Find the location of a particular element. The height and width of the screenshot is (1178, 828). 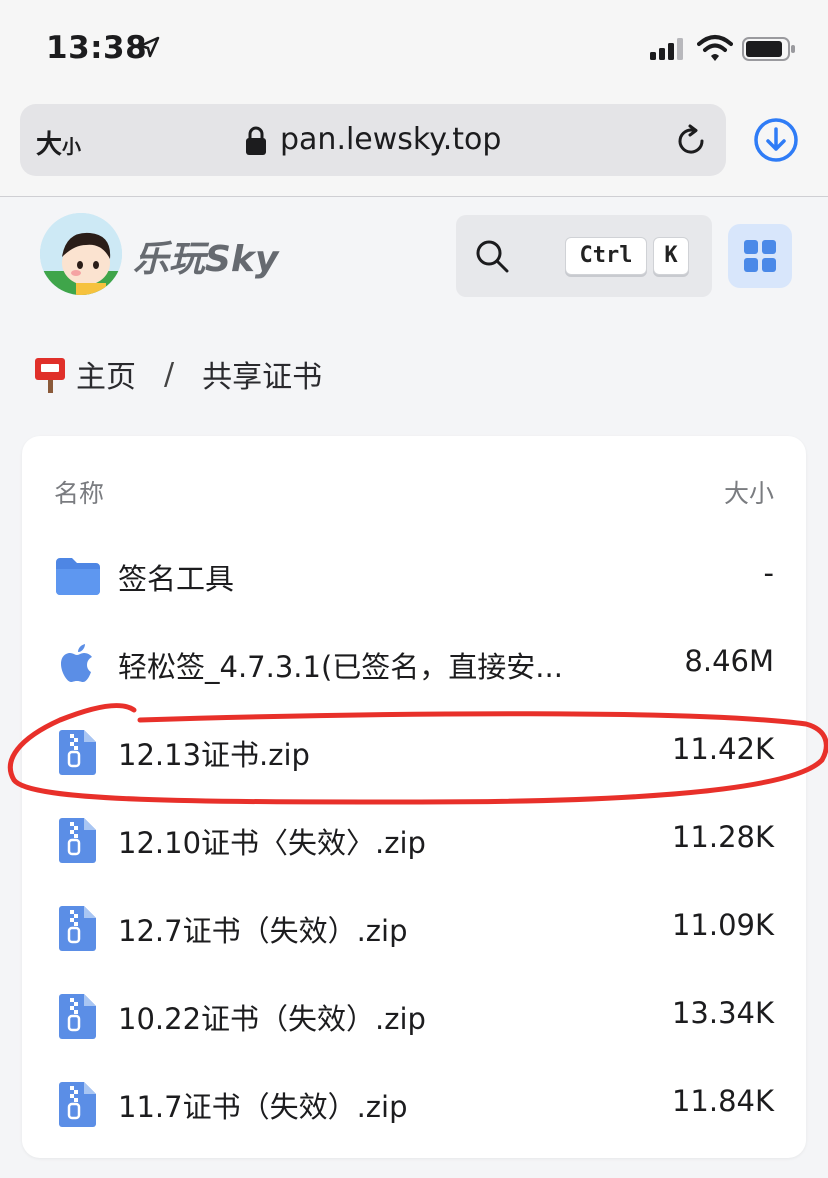

breadcrumb-home: 主页 is located at coordinates (106, 374).